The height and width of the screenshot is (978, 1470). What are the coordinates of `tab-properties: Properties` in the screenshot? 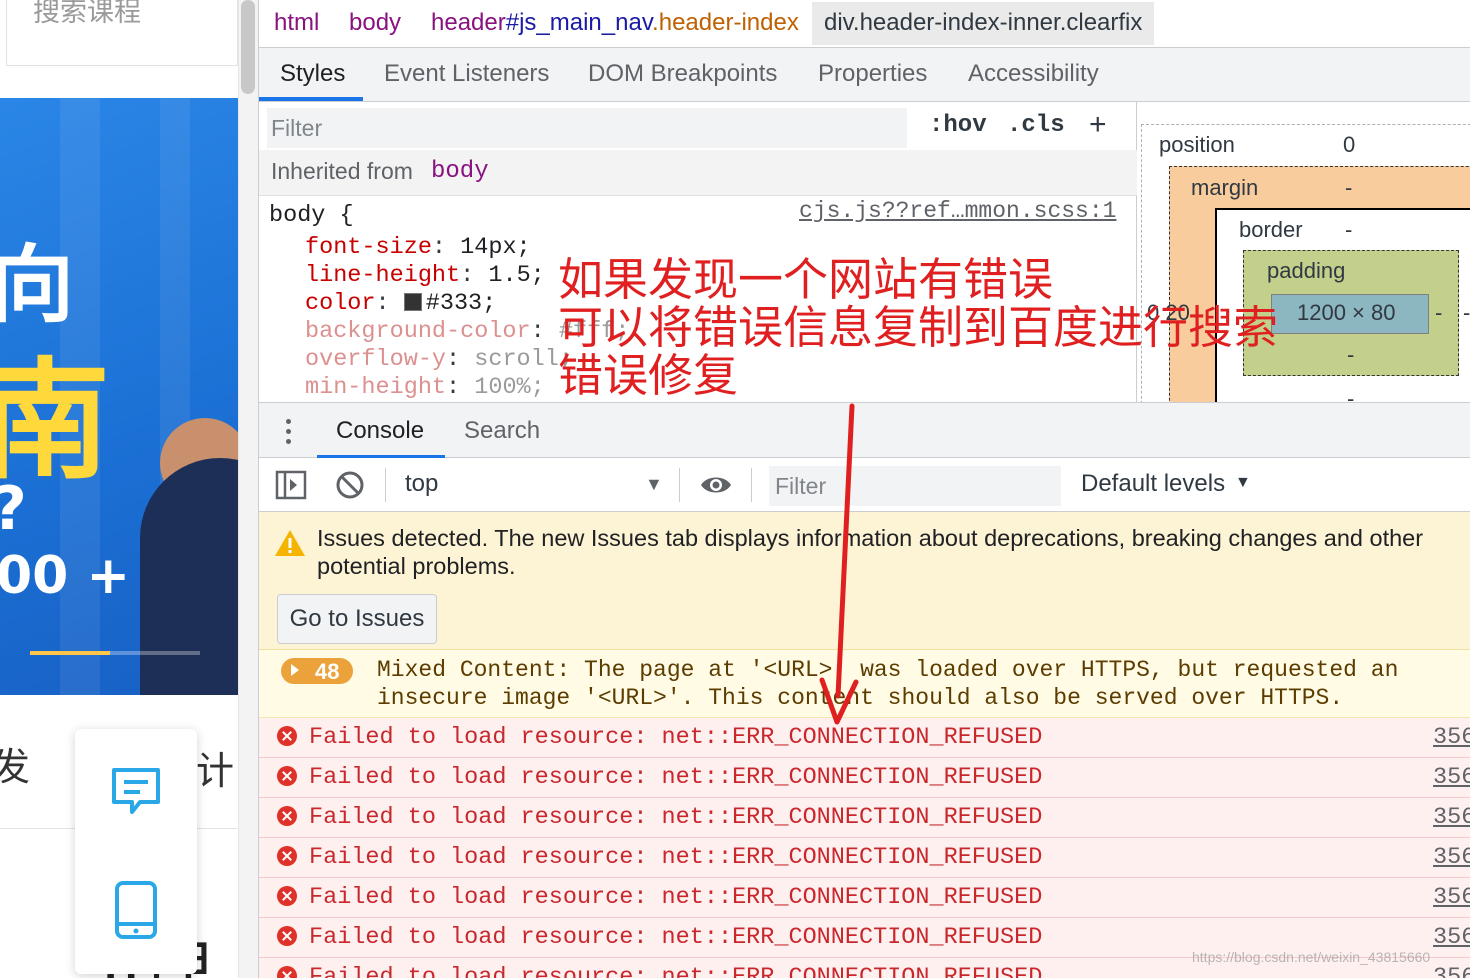 It's located at (872, 74).